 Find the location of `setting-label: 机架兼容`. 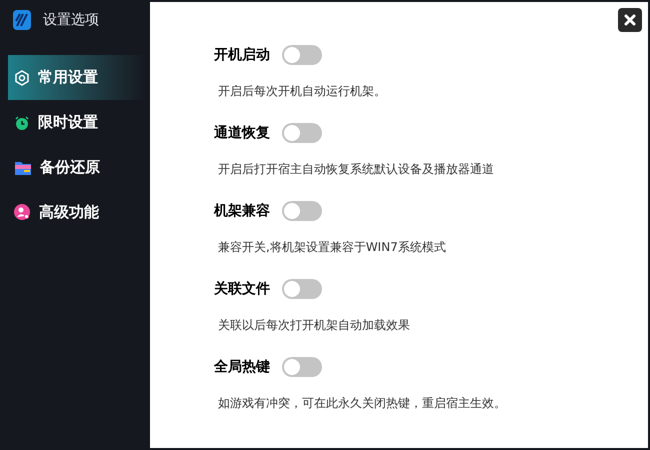

setting-label: 机架兼容 is located at coordinates (242, 211).